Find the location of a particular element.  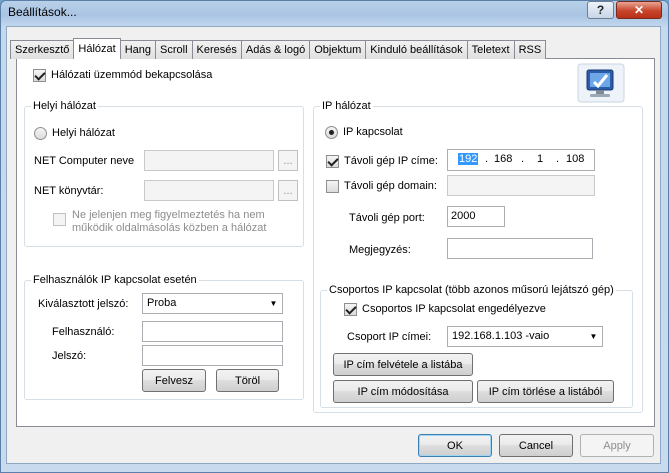

tab-object: Objektum is located at coordinates (338, 49).